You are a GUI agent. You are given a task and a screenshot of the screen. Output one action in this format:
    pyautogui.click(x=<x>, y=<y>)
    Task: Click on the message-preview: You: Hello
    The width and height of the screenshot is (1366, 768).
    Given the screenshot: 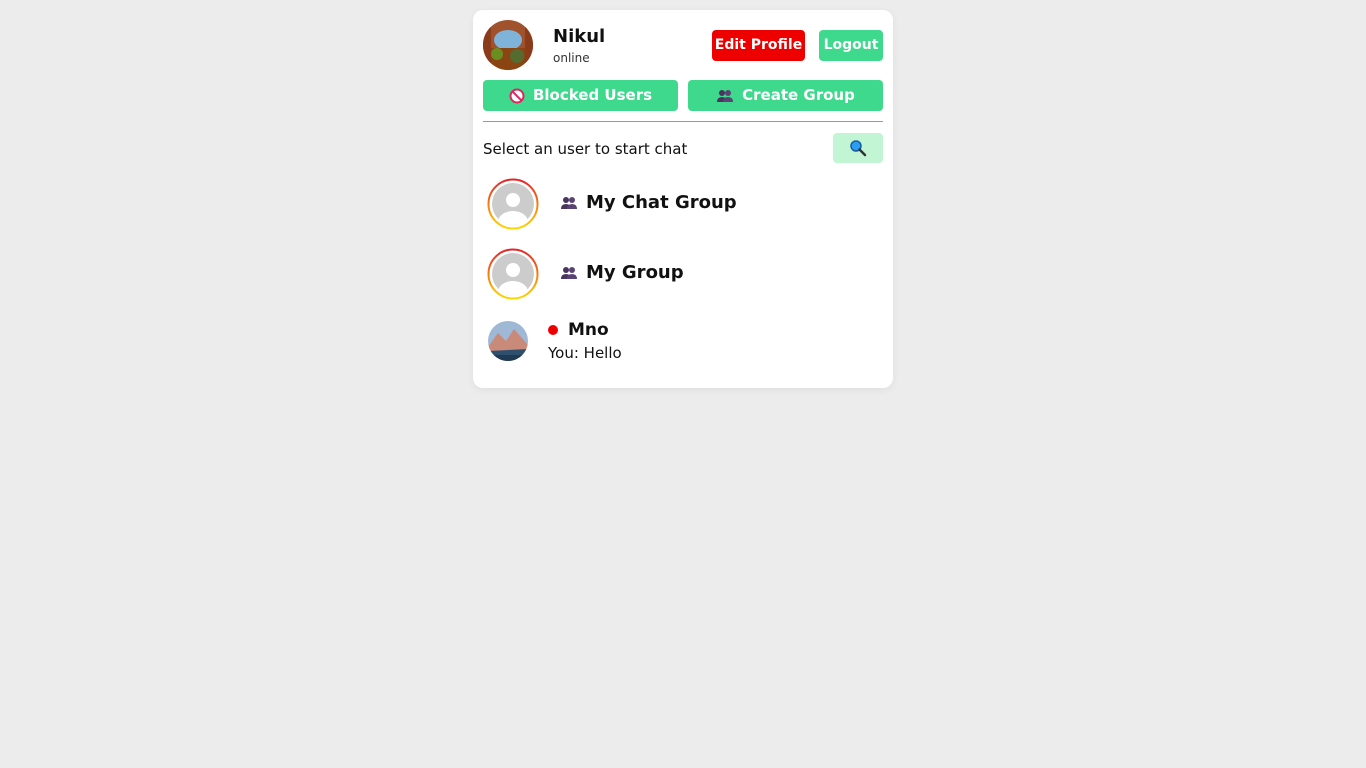 What is the action you would take?
    pyautogui.click(x=585, y=353)
    